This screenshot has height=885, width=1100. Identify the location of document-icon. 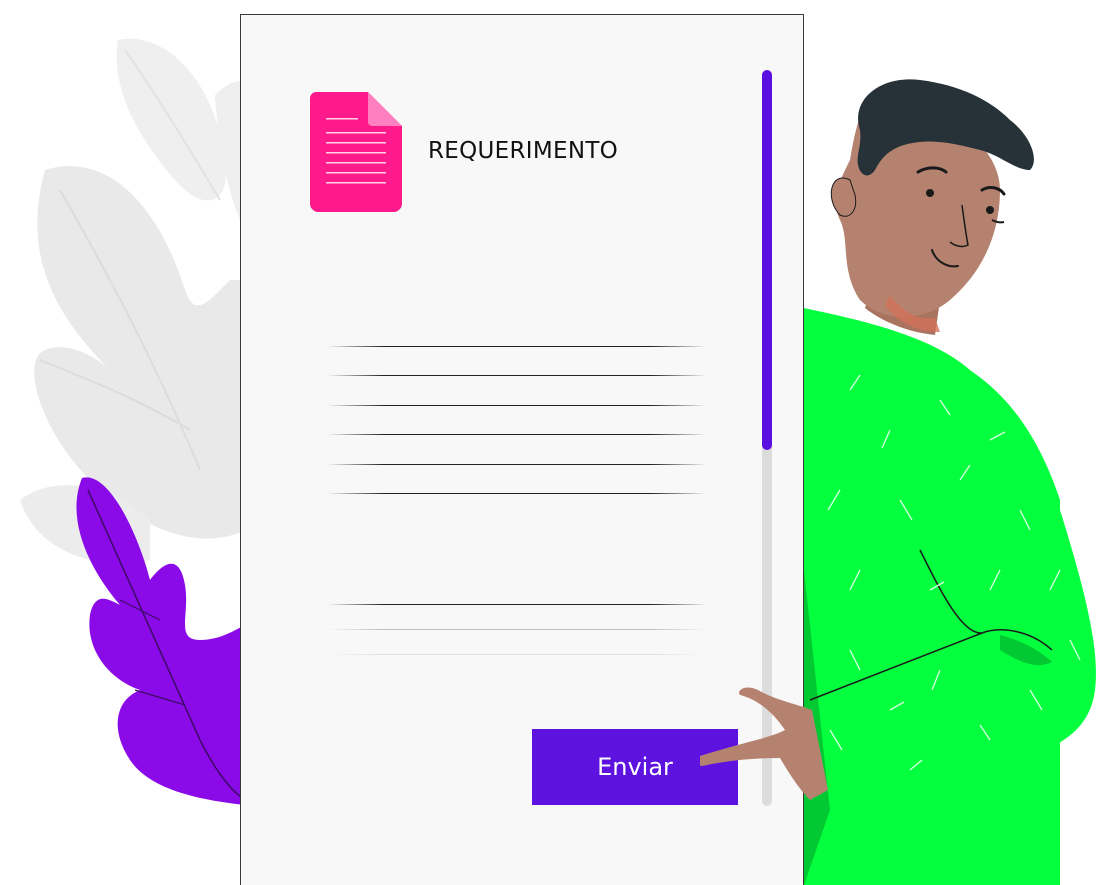
(356, 152).